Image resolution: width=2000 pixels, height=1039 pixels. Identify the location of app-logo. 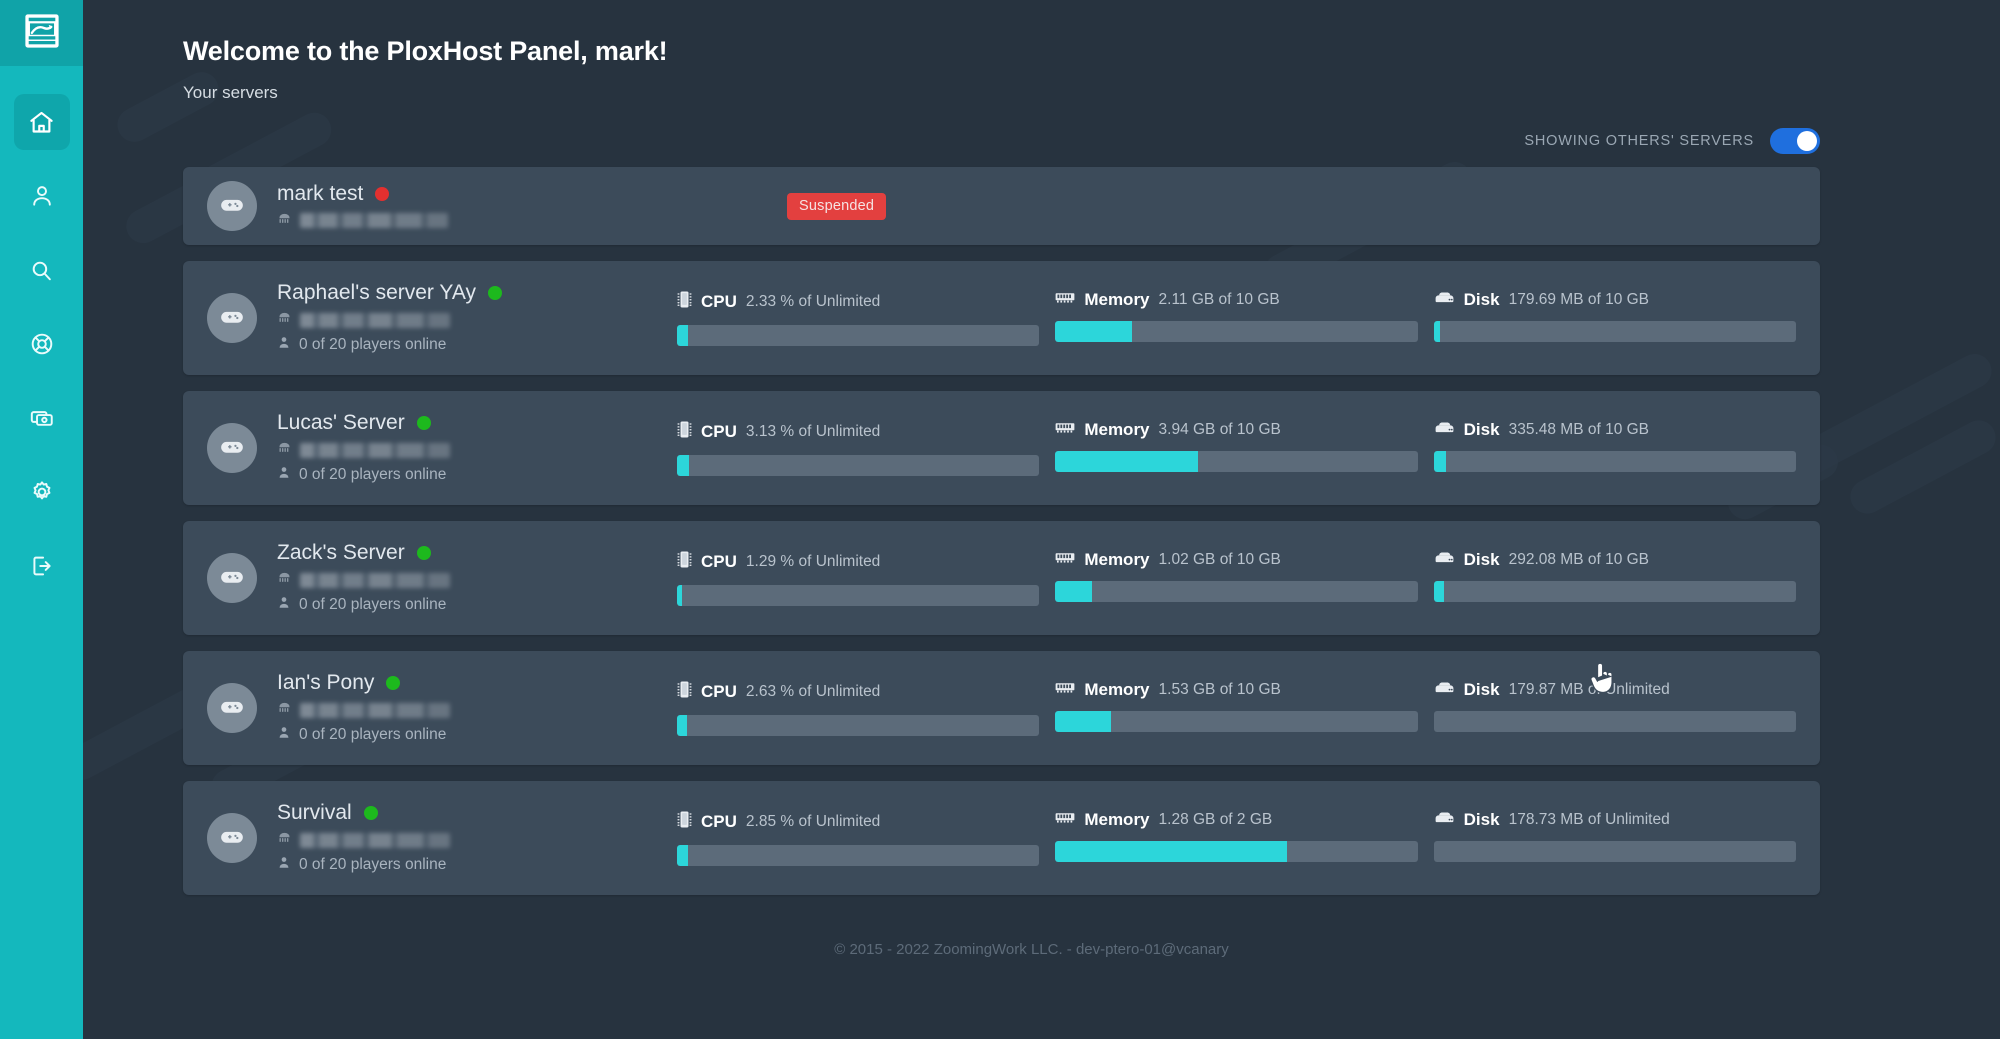
(41, 33).